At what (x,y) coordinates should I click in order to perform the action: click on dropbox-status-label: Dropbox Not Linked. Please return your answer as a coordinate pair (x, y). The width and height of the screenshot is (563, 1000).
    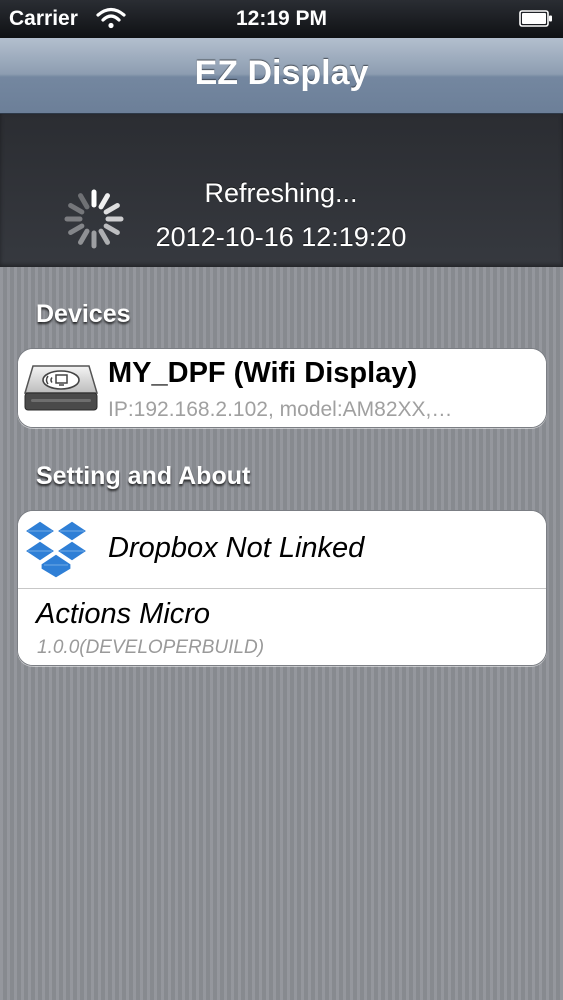
    Looking at the image, I should click on (236, 548).